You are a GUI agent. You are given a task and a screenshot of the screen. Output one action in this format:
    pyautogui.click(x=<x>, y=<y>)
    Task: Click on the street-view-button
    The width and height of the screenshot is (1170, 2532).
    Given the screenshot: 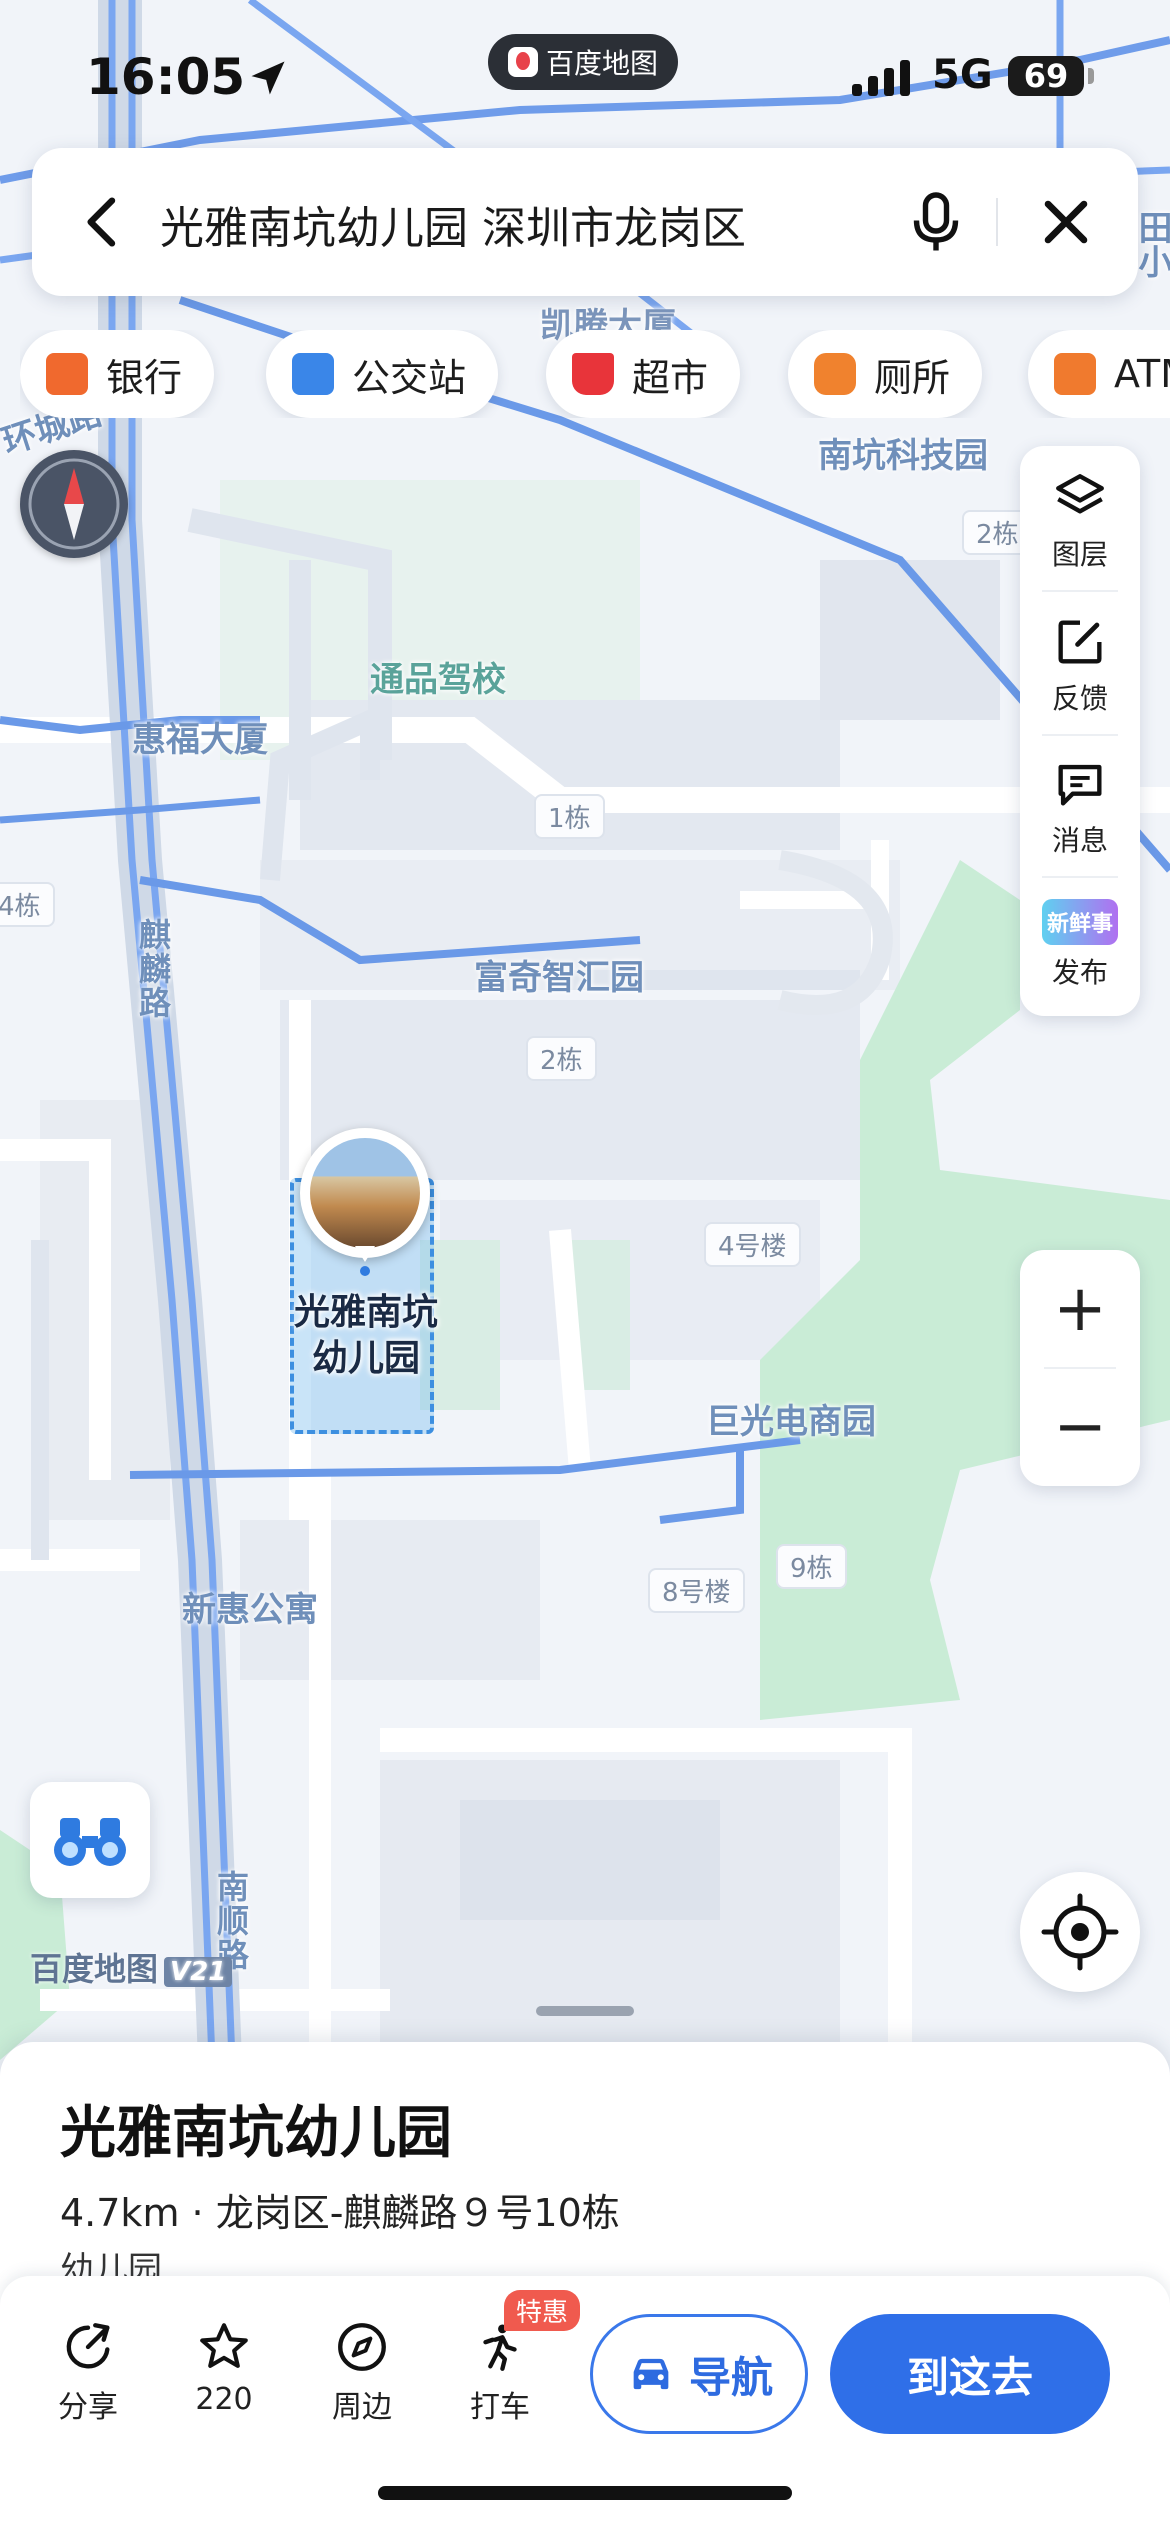 What is the action you would take?
    pyautogui.click(x=90, y=1840)
    